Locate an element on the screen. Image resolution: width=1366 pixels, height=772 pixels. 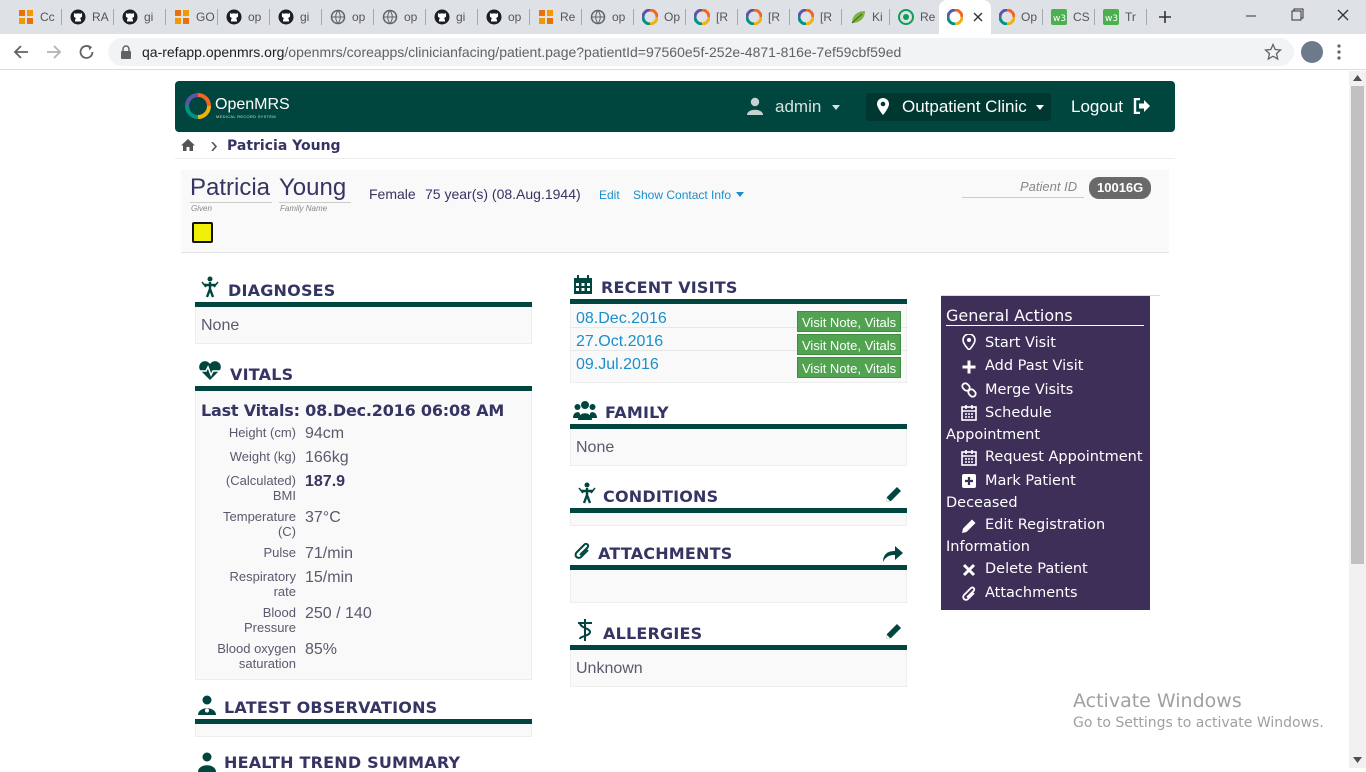
visit-date-link: 08.Dec.2016 is located at coordinates (621, 319).